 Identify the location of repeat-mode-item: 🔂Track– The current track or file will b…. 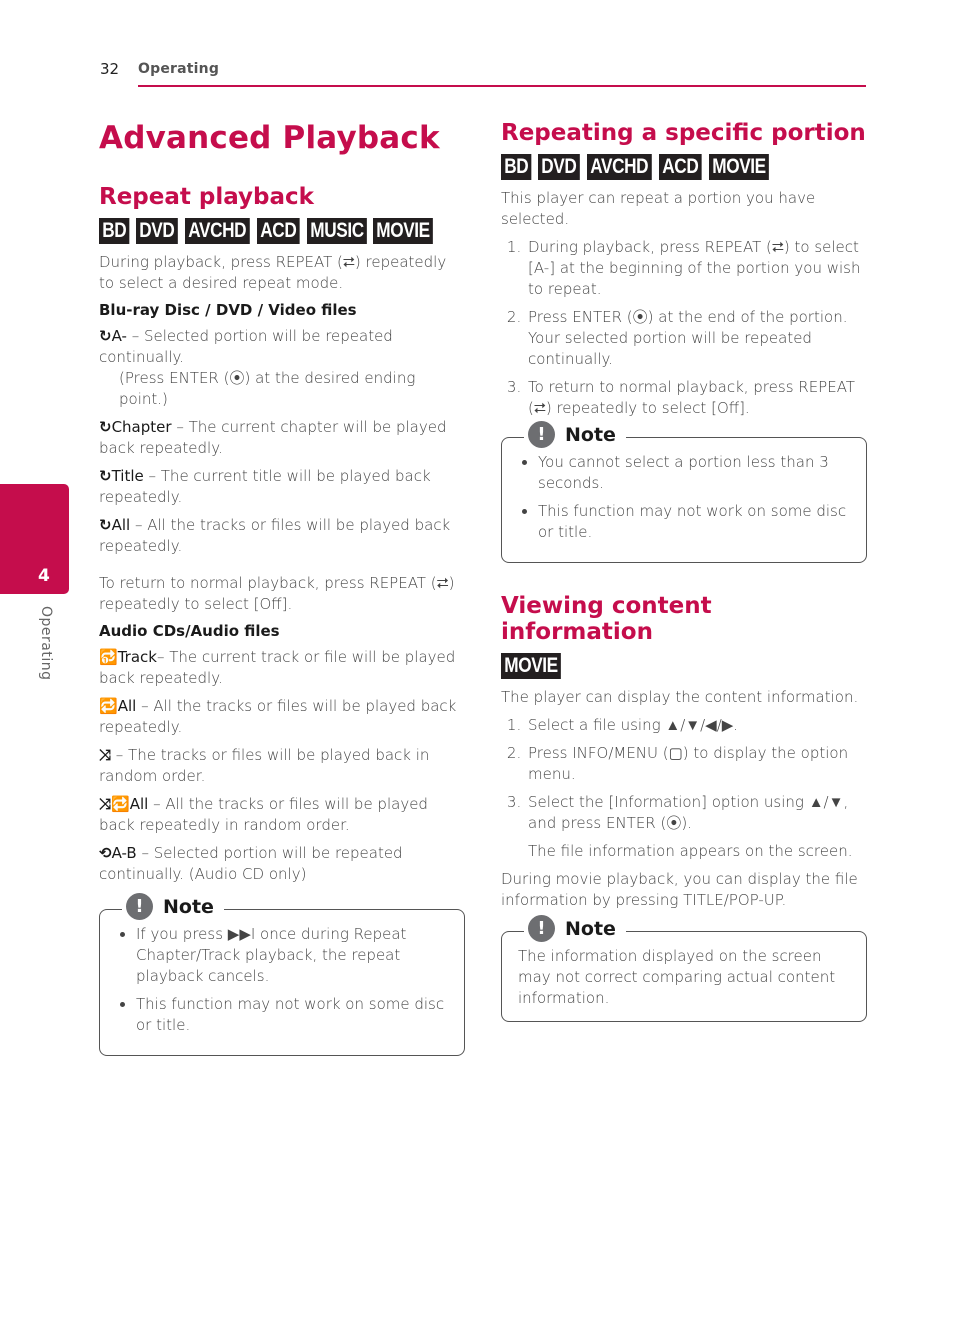
(282, 668).